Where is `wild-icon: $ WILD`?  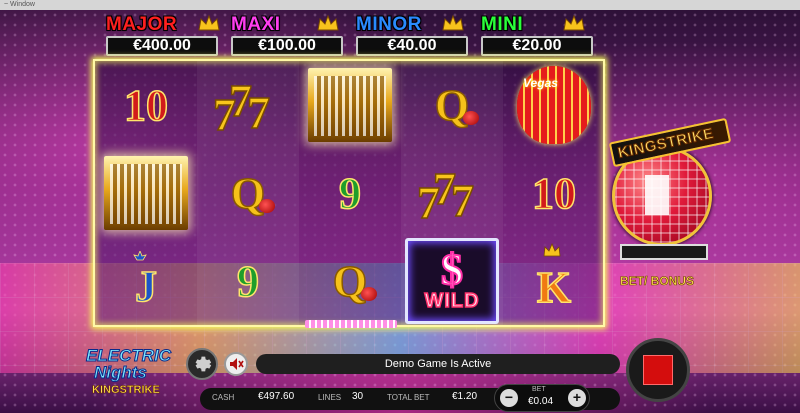
wild-icon: $ WILD is located at coordinates (452, 281).